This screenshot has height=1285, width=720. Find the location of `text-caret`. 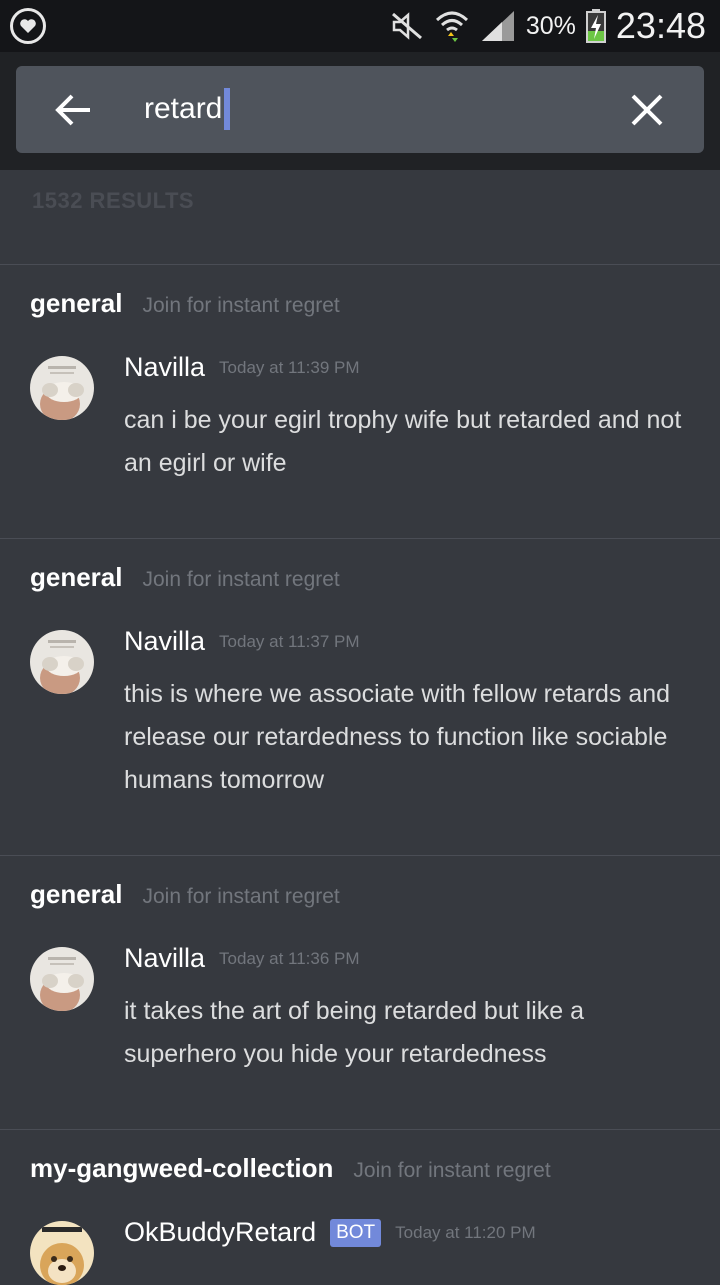

text-caret is located at coordinates (227, 109).